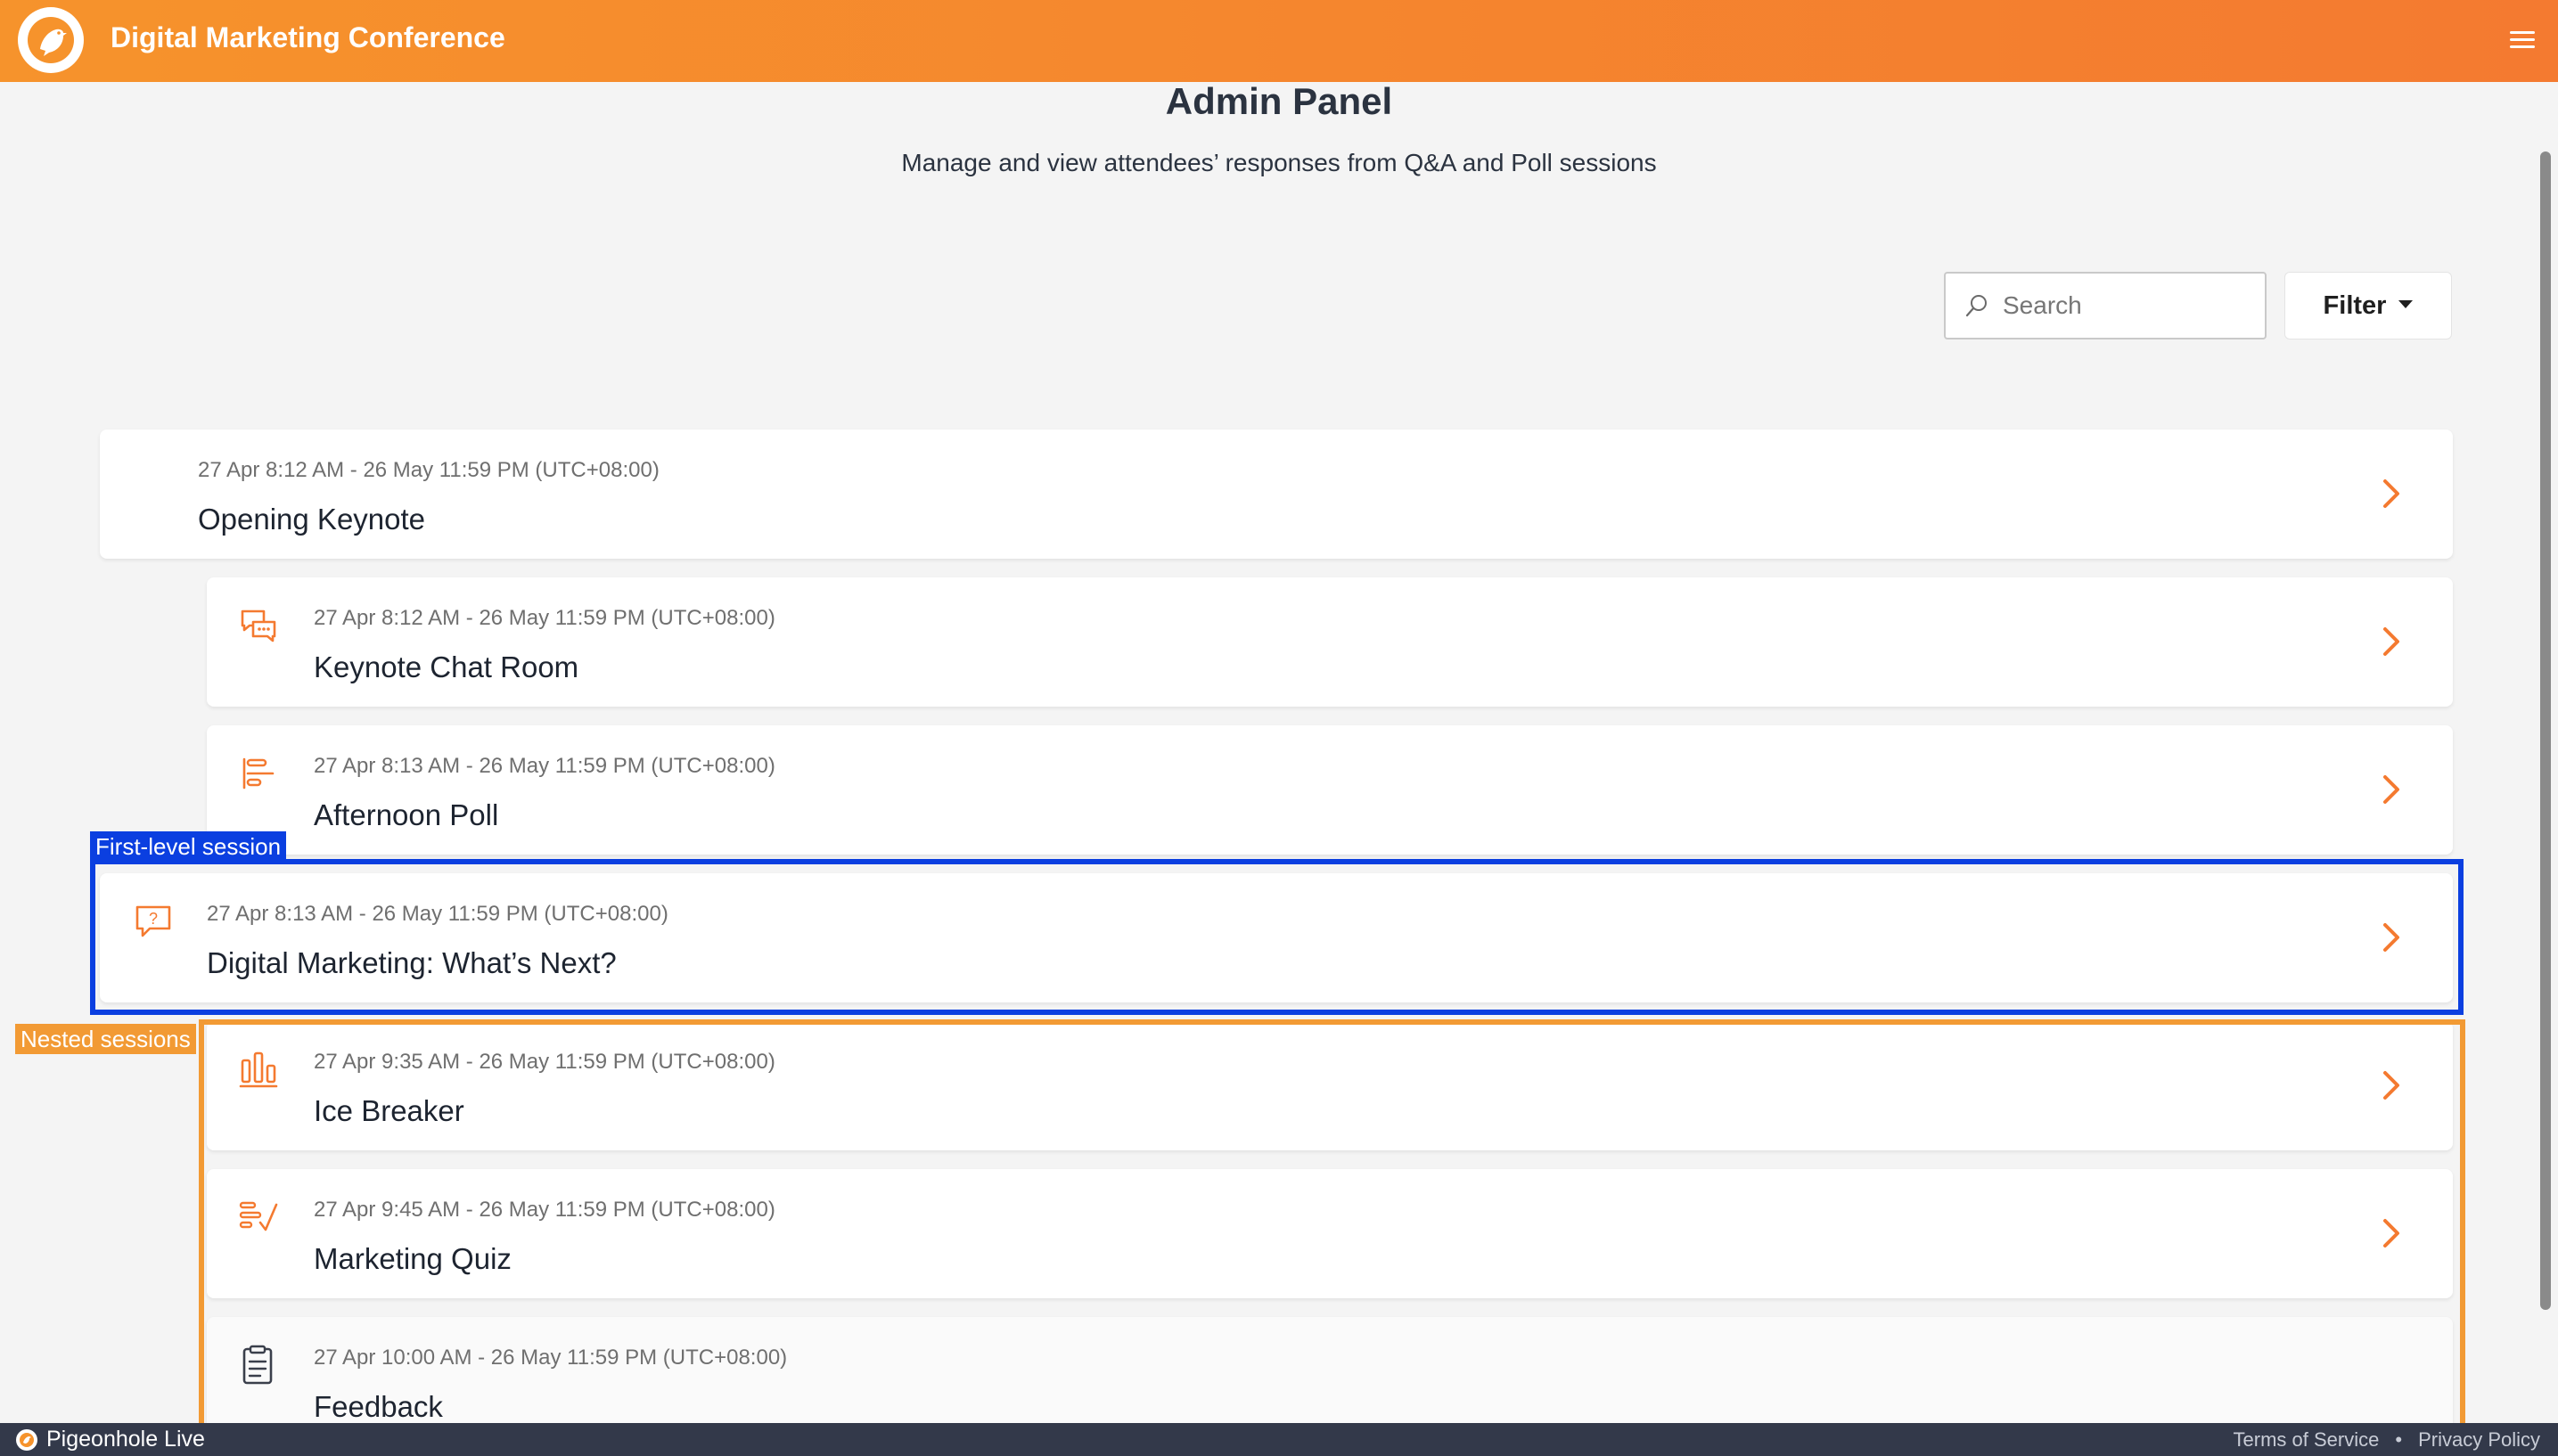  I want to click on session-title: Marketing Quiz, so click(413, 1259).